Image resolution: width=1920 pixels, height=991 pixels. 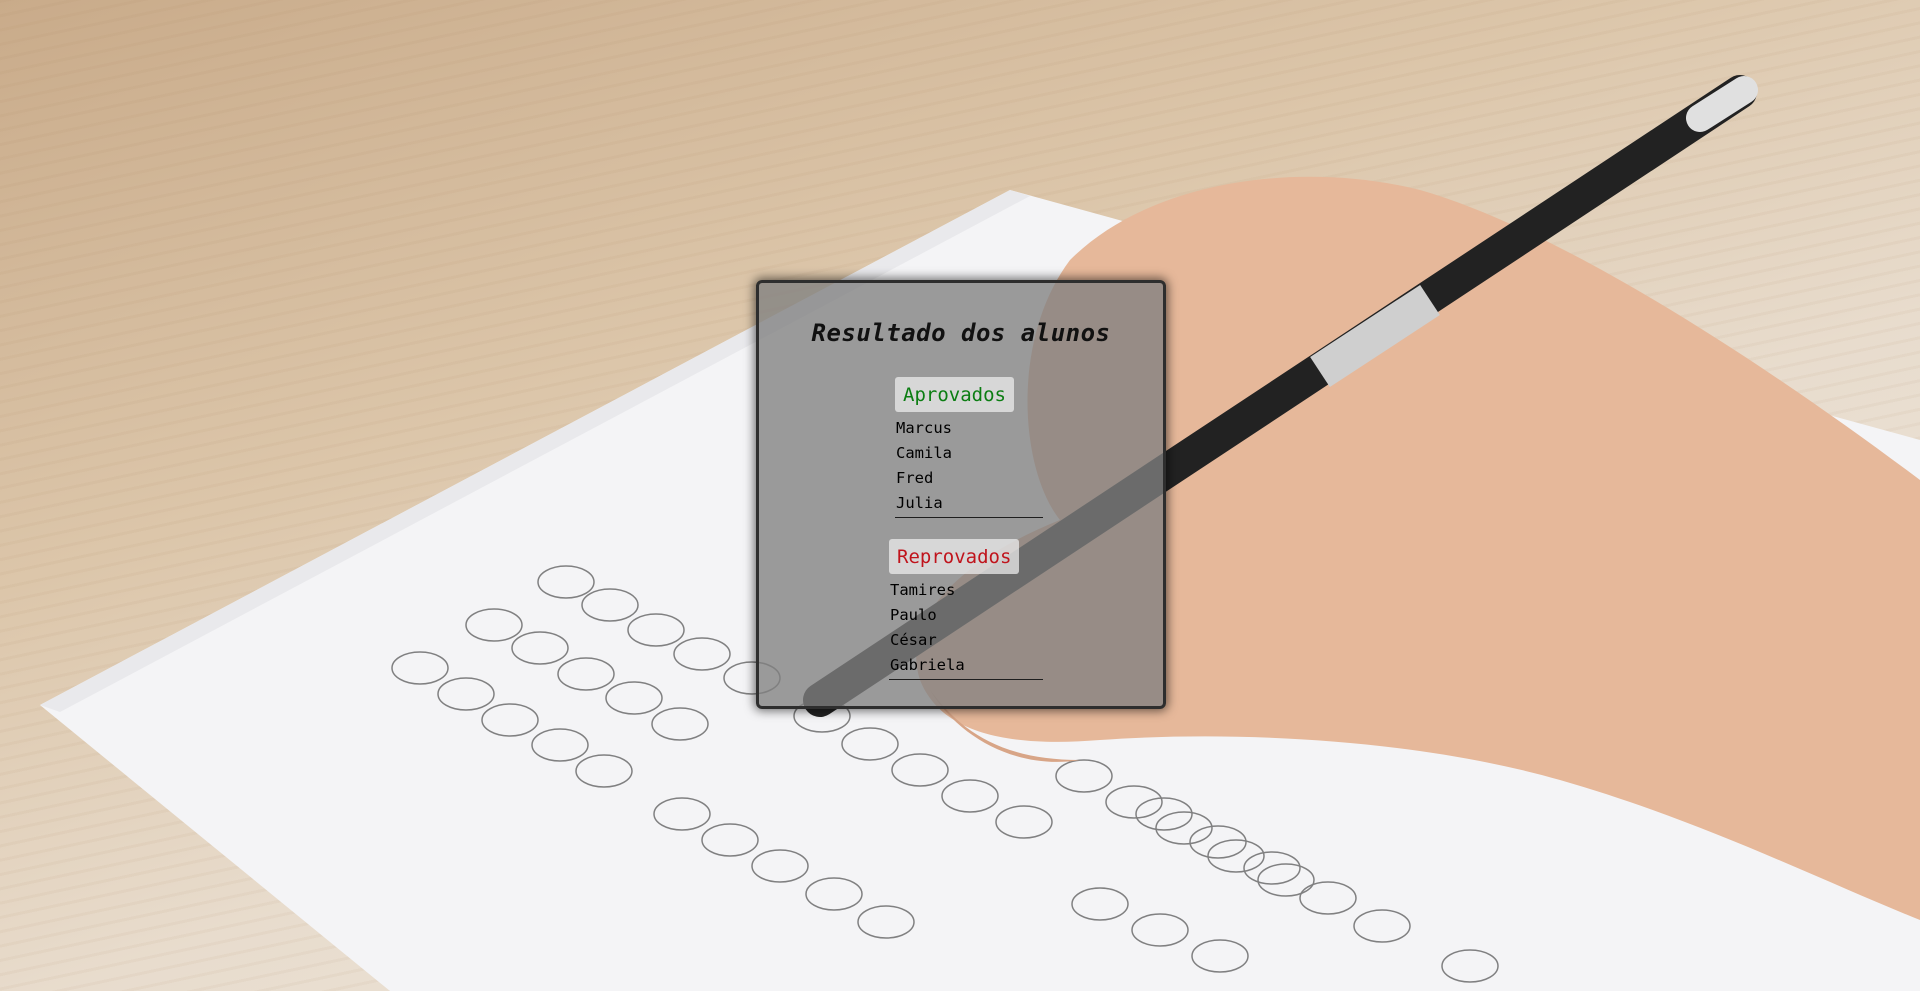 I want to click on list-item: César, so click(x=913, y=640).